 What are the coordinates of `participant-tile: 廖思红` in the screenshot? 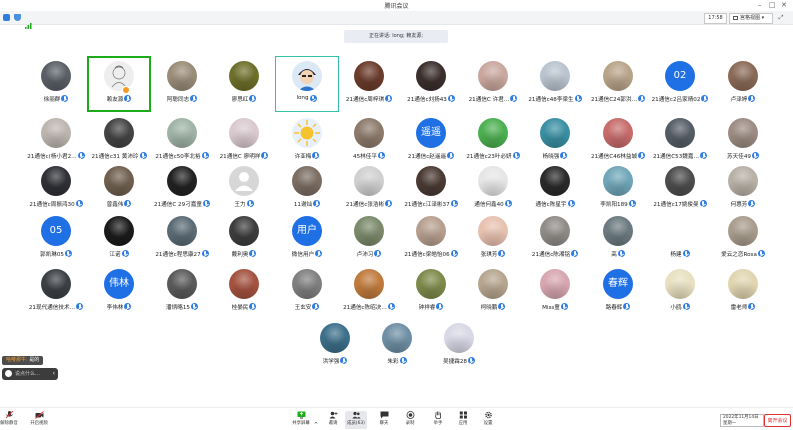 It's located at (244, 84).